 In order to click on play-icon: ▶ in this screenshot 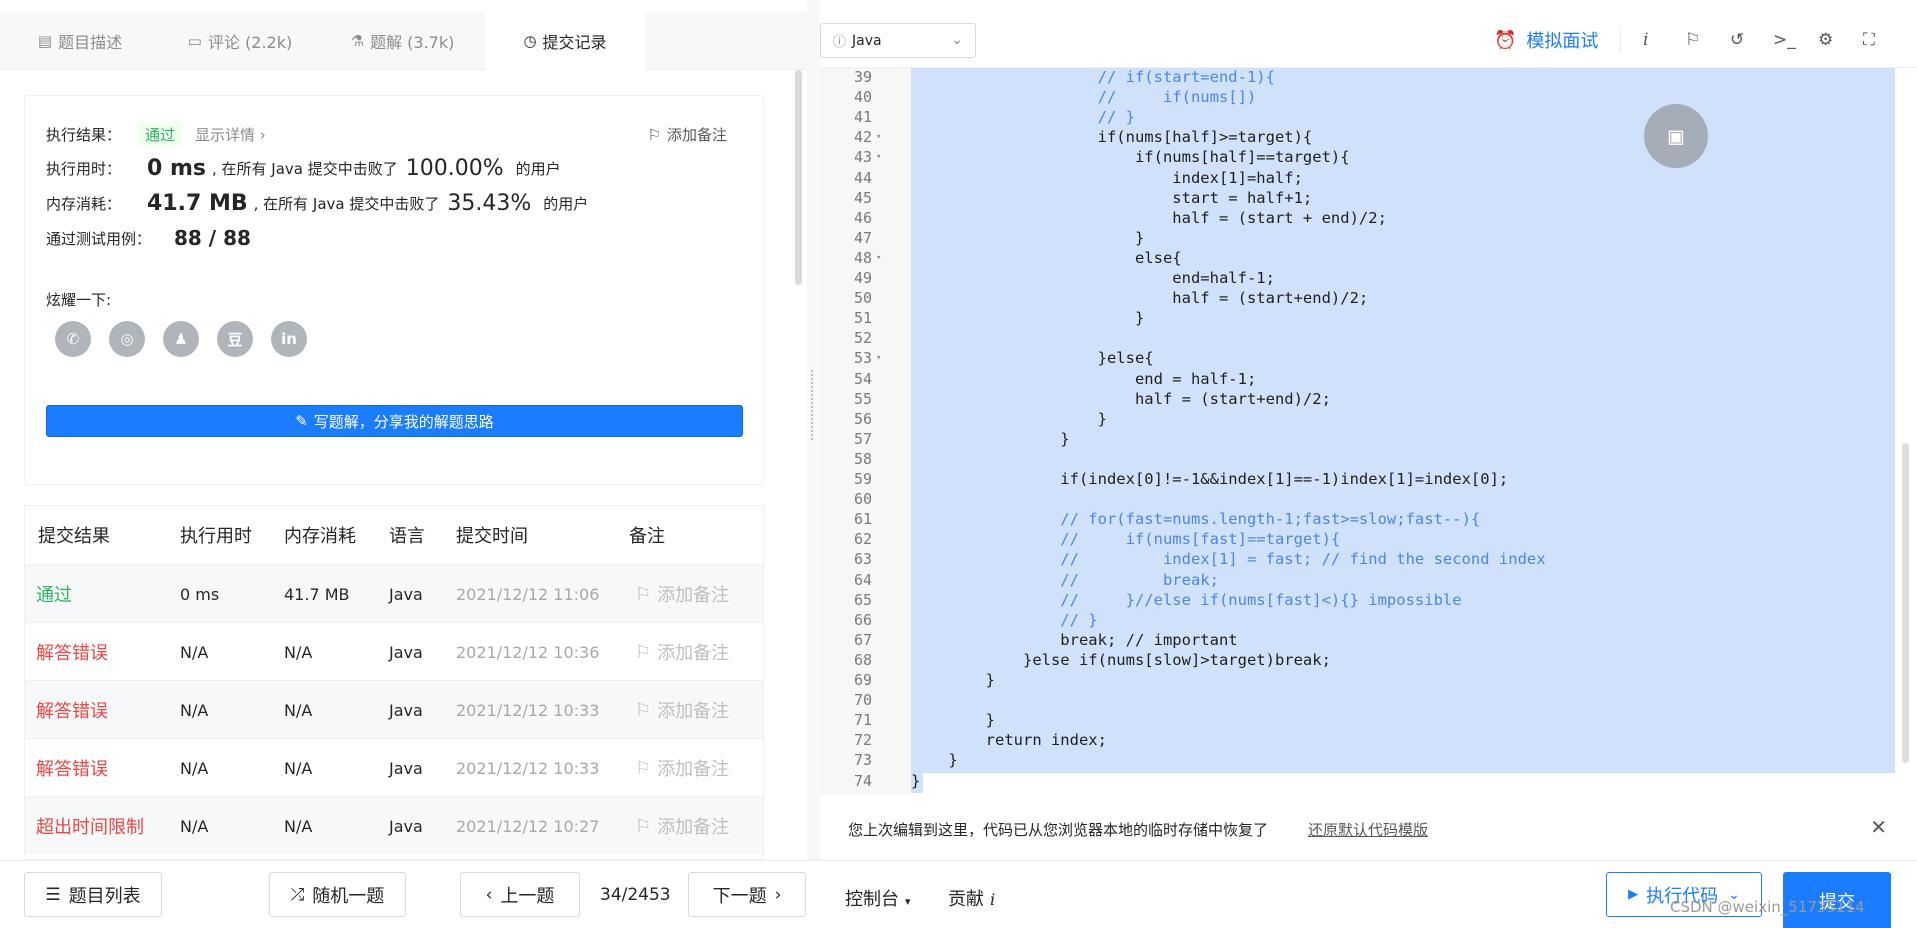, I will do `click(1633, 894)`.